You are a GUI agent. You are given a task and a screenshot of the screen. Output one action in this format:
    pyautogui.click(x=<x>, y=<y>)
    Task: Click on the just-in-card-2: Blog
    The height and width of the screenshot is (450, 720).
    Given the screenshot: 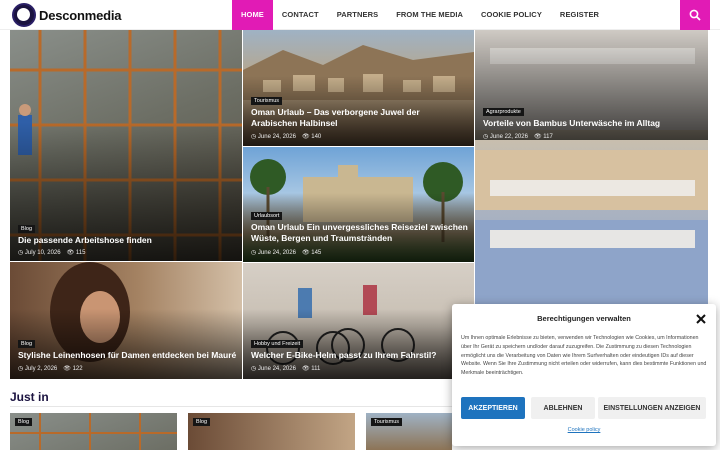 What is the action you would take?
    pyautogui.click(x=271, y=431)
    